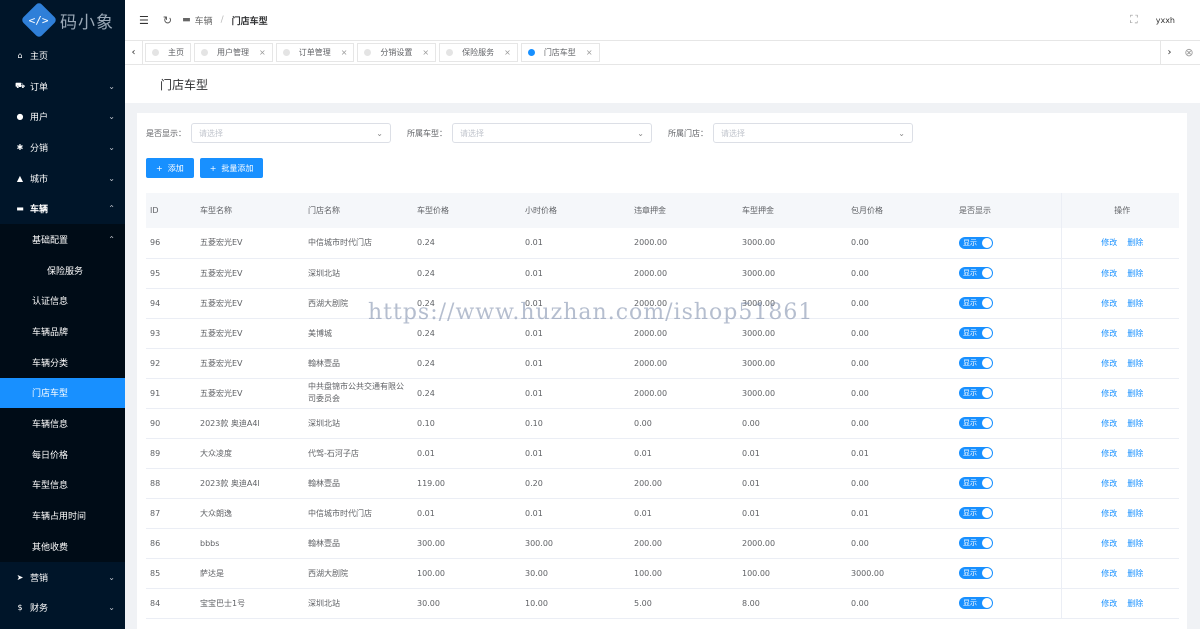  What do you see at coordinates (204, 20) in the screenshot?
I see `breadcrumb-parent: 车辆` at bounding box center [204, 20].